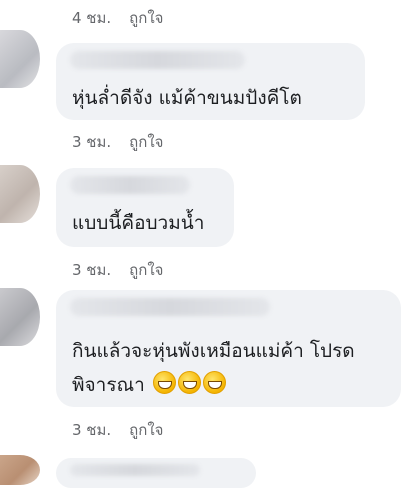 The image size is (414, 488). What do you see at coordinates (92, 18) in the screenshot?
I see `comment-timestamp: 4 ชม.` at bounding box center [92, 18].